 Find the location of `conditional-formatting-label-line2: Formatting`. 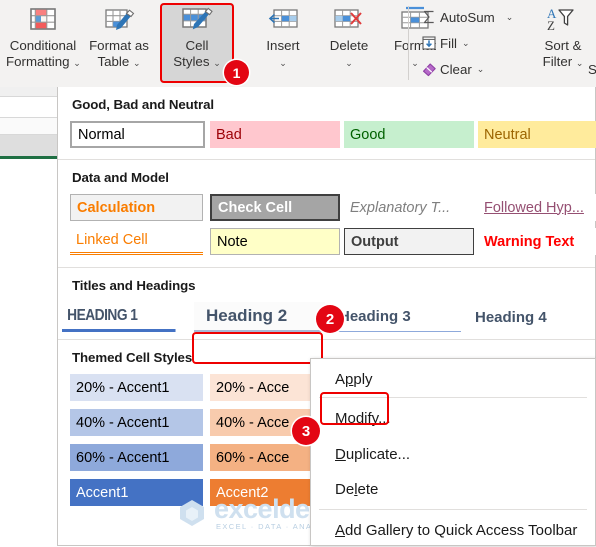

conditional-formatting-label-line2: Formatting is located at coordinates (38, 61).